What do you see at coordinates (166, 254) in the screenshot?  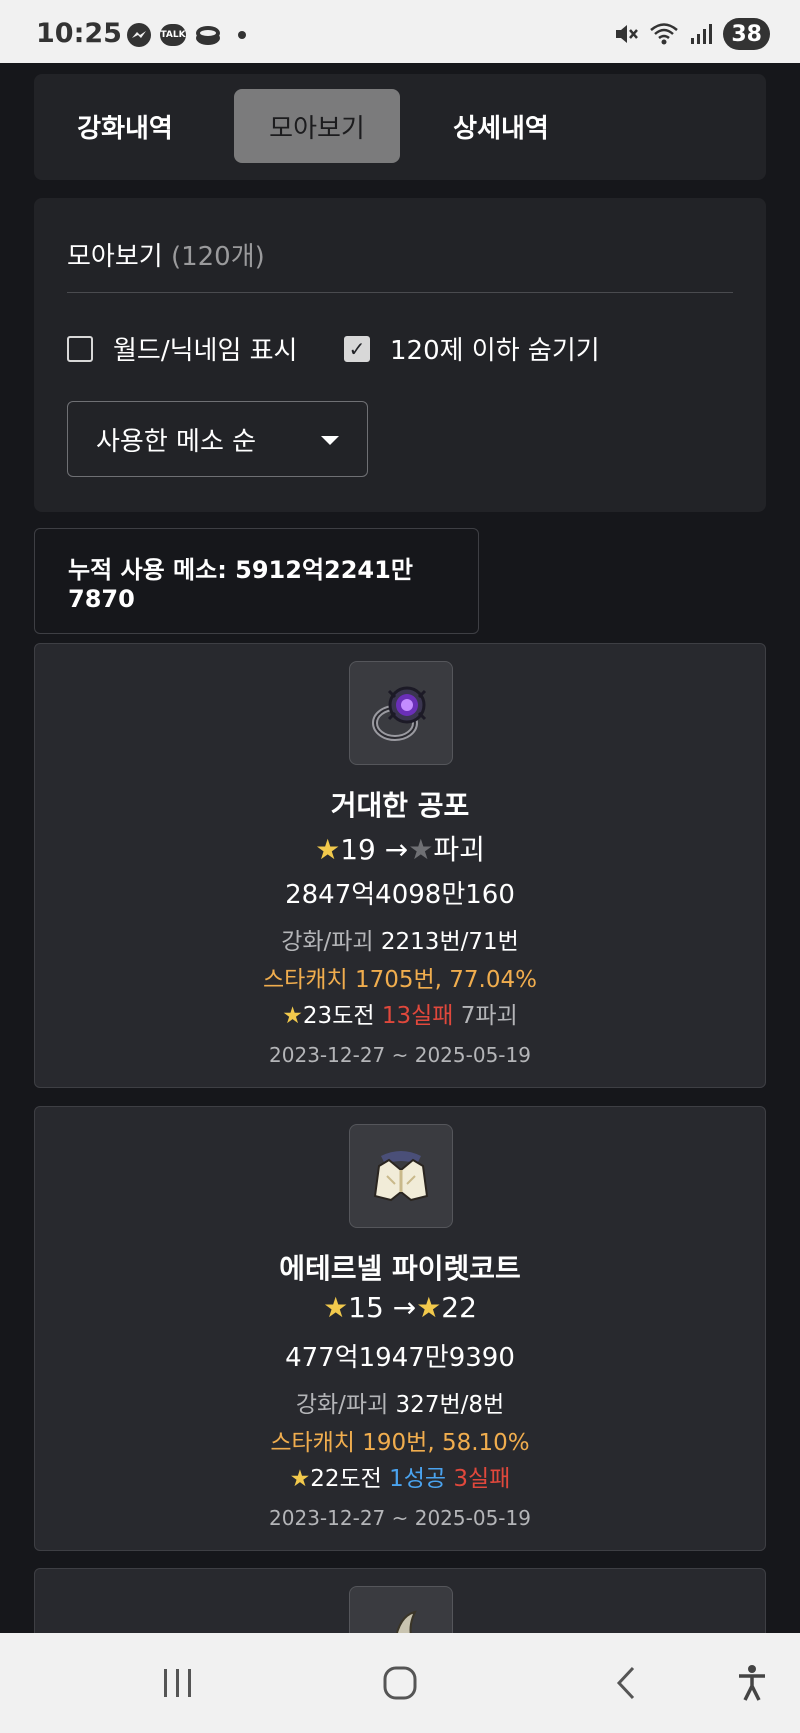 I see `section-title: 모아보기 (120개)` at bounding box center [166, 254].